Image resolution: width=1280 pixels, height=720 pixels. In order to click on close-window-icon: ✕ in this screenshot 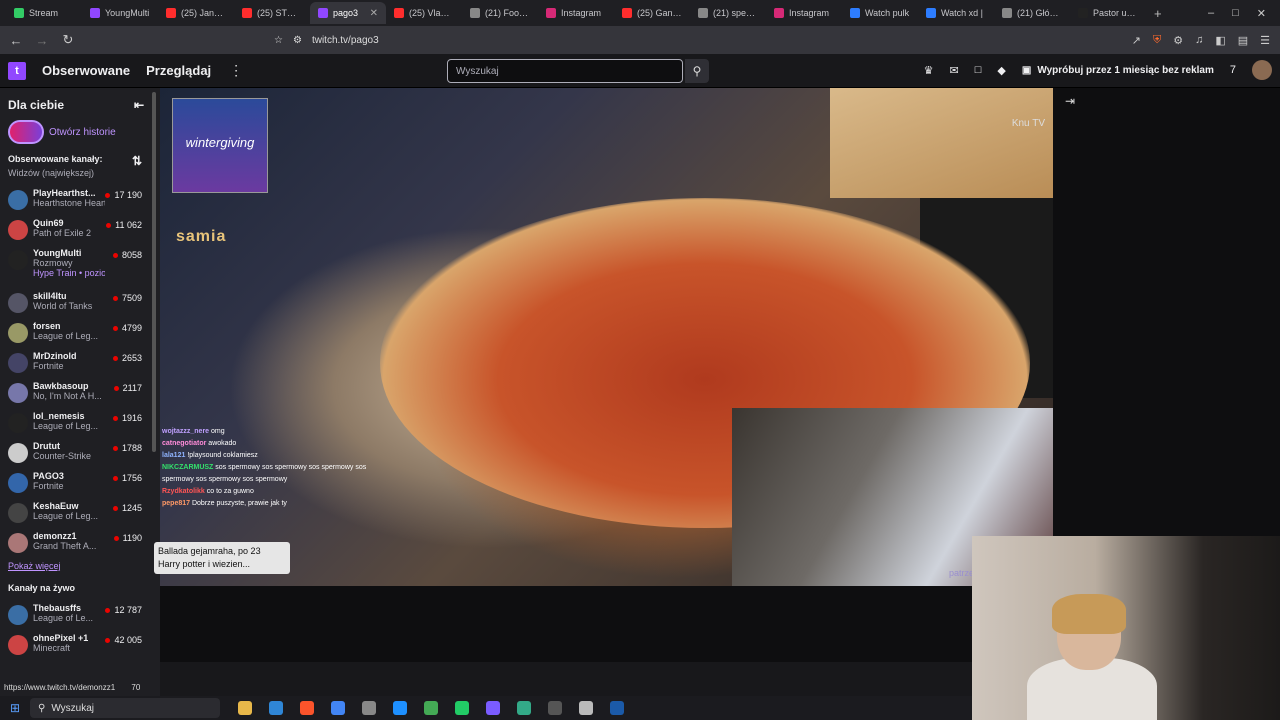, I will do `click(1261, 13)`.